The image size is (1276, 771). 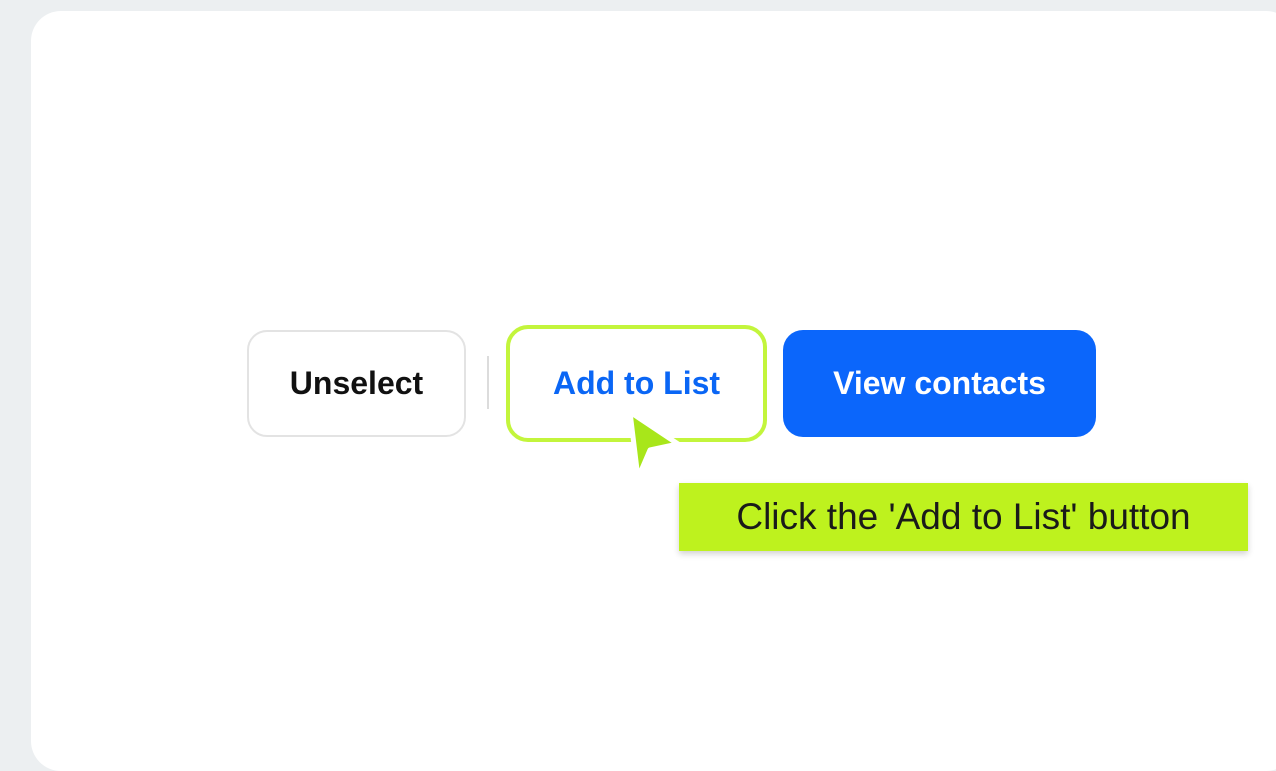 What do you see at coordinates (654, 445) in the screenshot?
I see `pointer-cursor-icon` at bounding box center [654, 445].